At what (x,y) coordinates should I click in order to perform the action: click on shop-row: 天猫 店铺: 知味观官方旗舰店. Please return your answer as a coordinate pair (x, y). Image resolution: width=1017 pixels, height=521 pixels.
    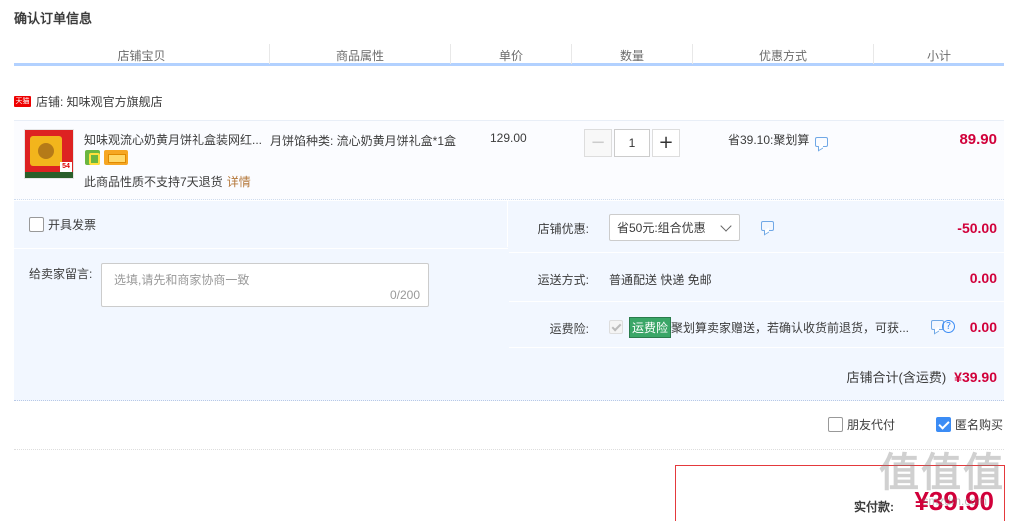
    Looking at the image, I should click on (88, 101).